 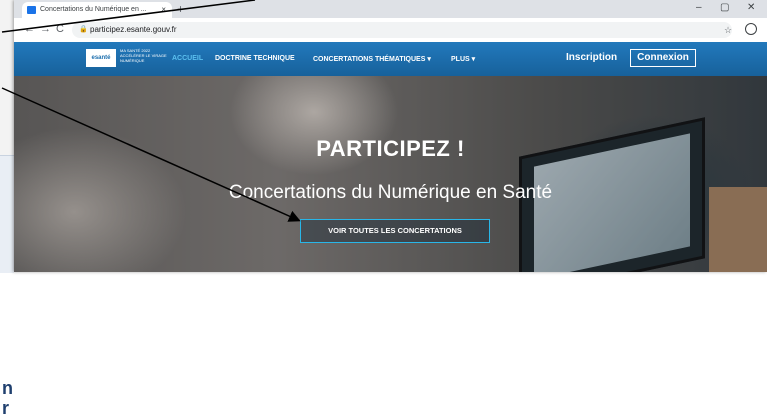 I want to click on document-text-fragment: n r, so click(x=7, y=398).